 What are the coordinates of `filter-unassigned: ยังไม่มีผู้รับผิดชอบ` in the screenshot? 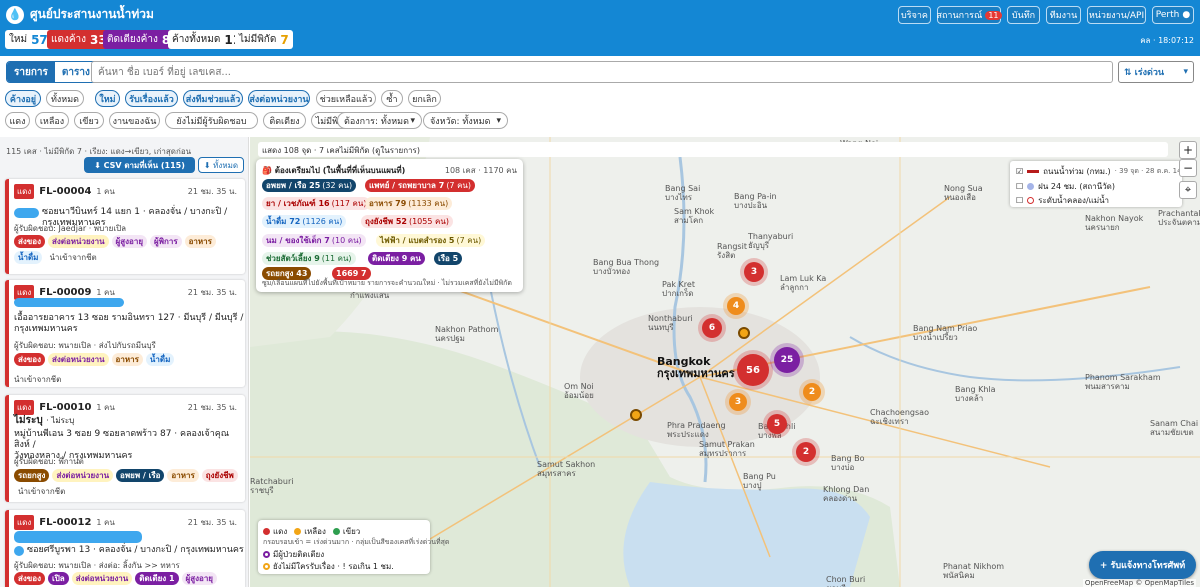 It's located at (211, 120).